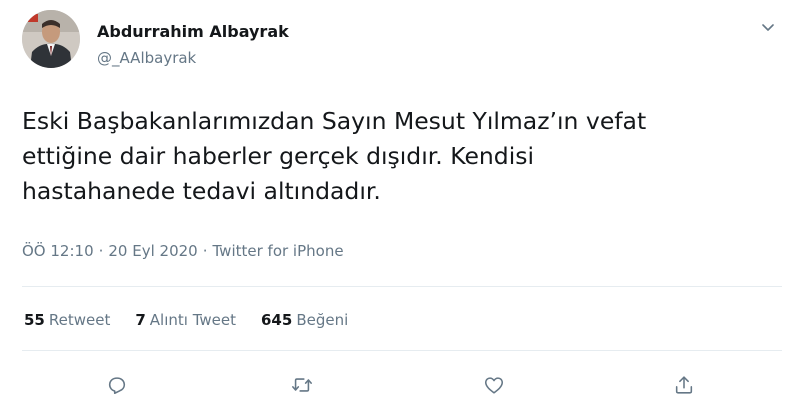 The image size is (800, 418). Describe the element at coordinates (277, 320) in the screenshot. I see `likes-count: 645` at that location.